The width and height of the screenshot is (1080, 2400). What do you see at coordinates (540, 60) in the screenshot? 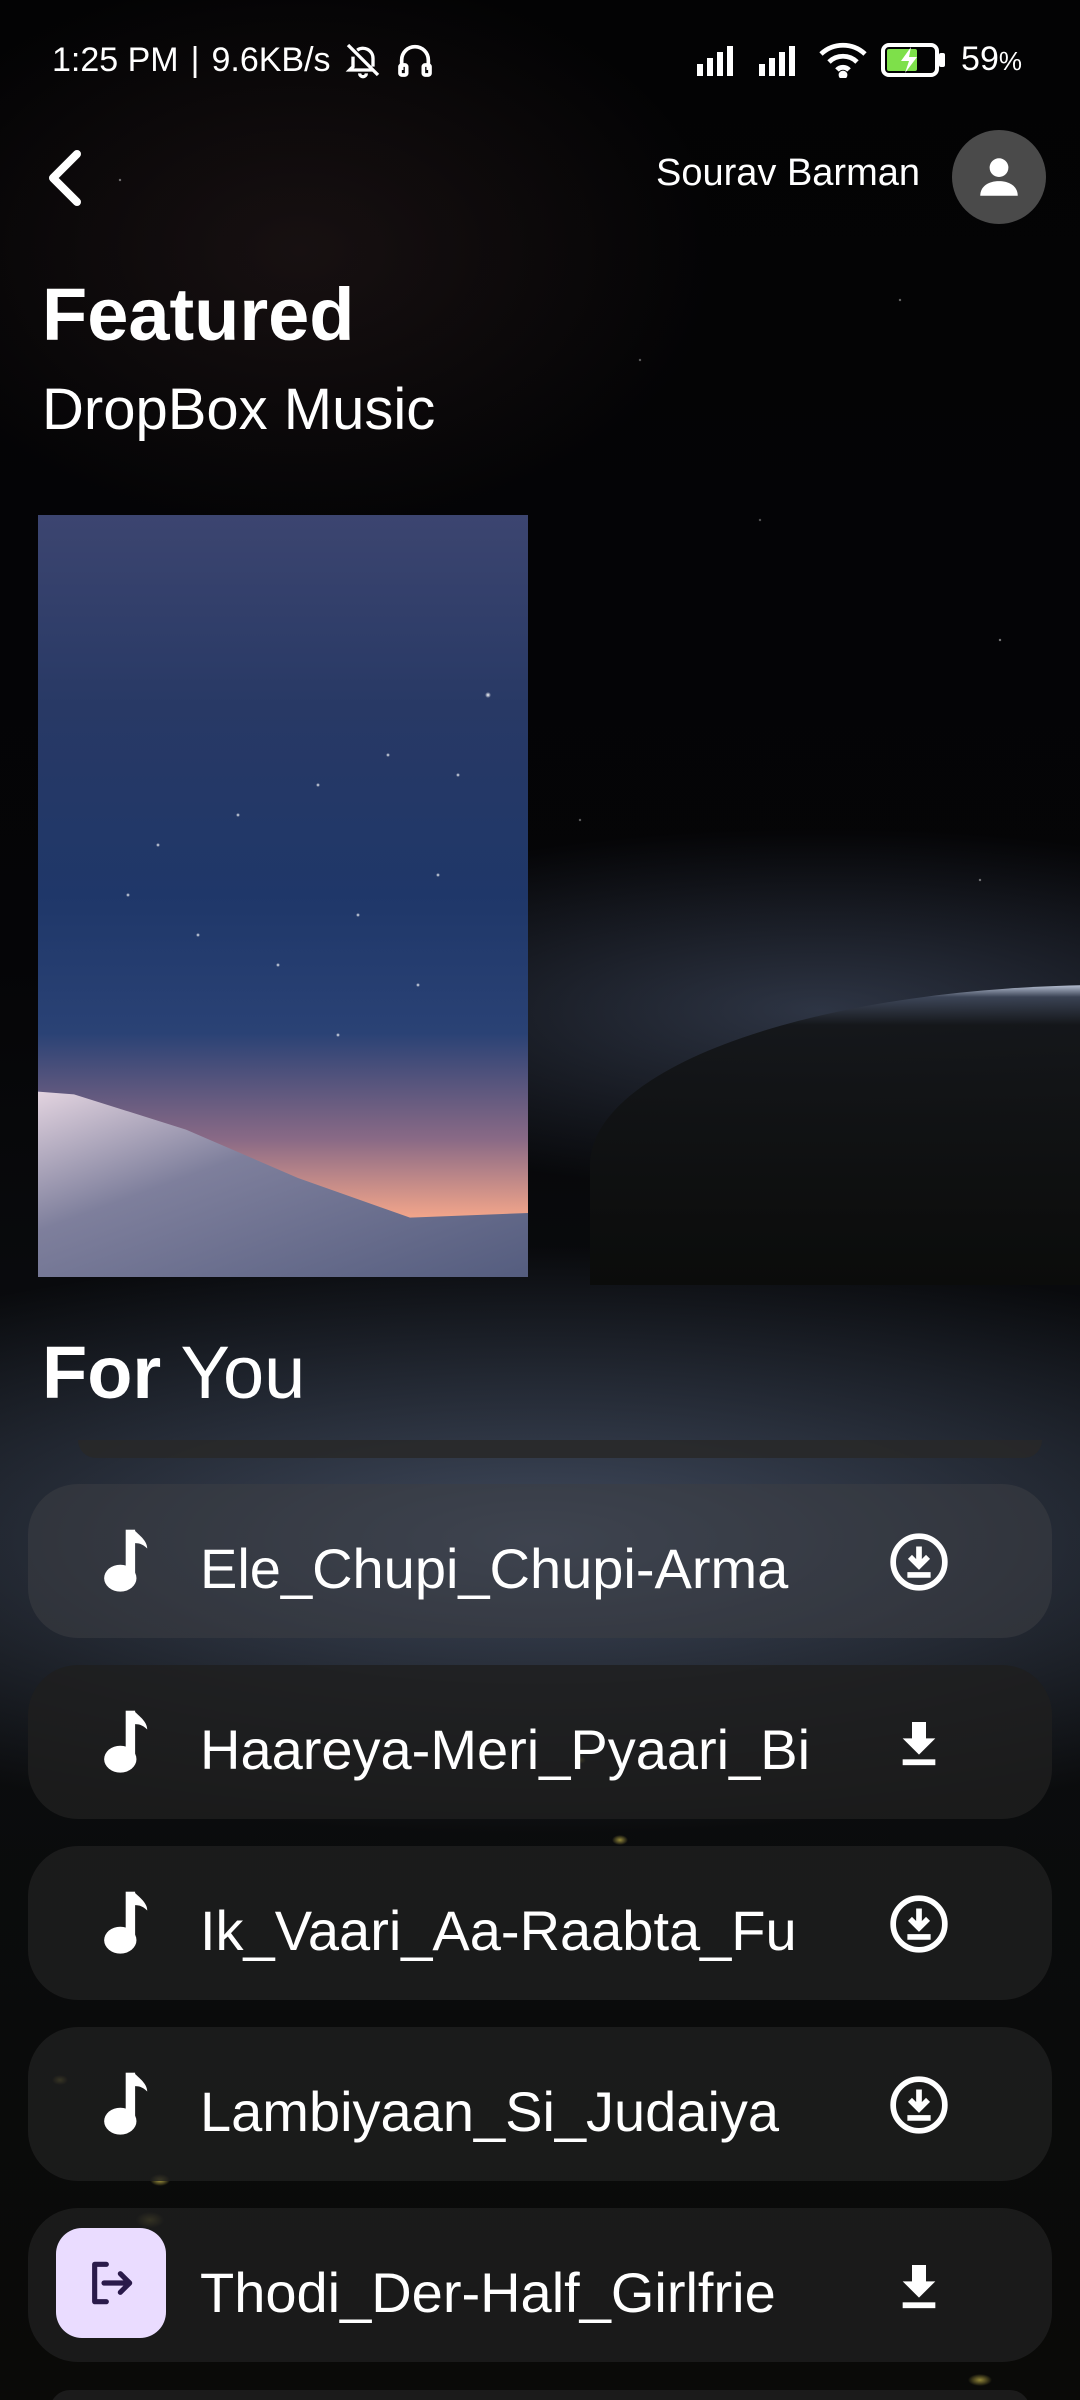
I see `status-bar: 1:25 PM | 9.6KB/s 59%` at bounding box center [540, 60].